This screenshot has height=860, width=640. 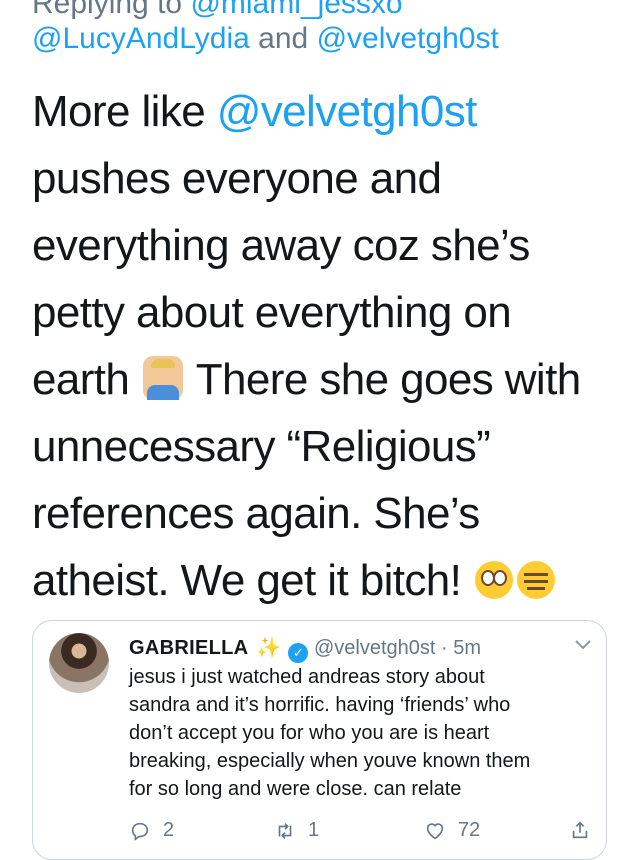 I want to click on reply-handle-1: @miami_jessxo, so click(x=296, y=10).